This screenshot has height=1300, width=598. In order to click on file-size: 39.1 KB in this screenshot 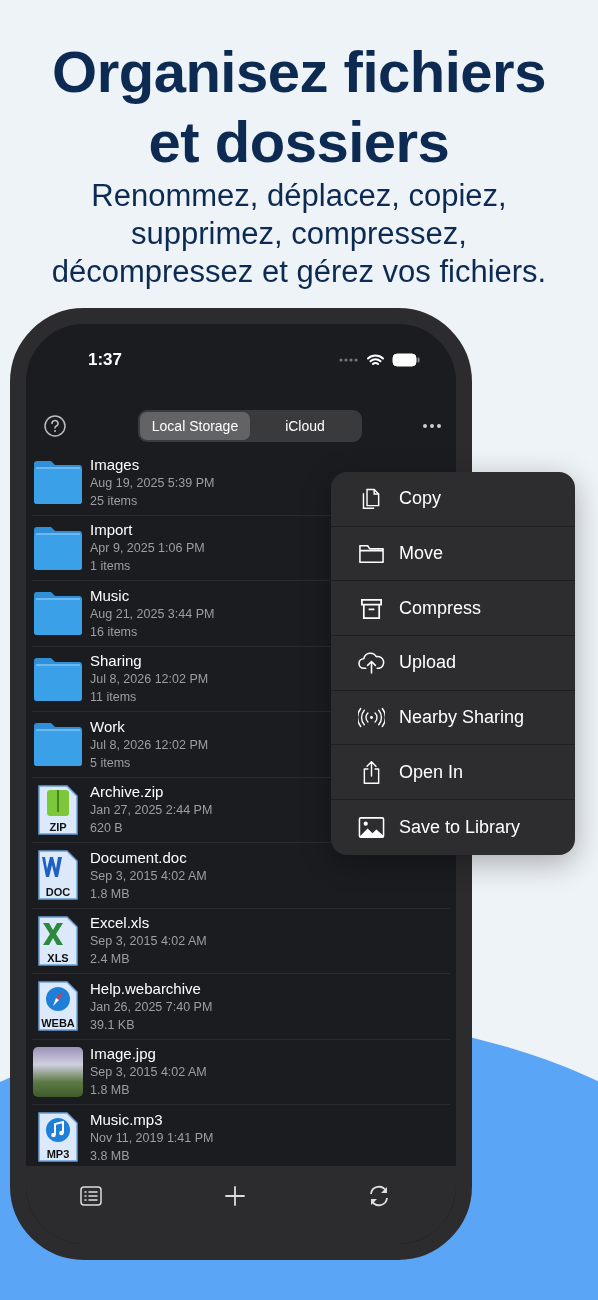, I will do `click(113, 1025)`.